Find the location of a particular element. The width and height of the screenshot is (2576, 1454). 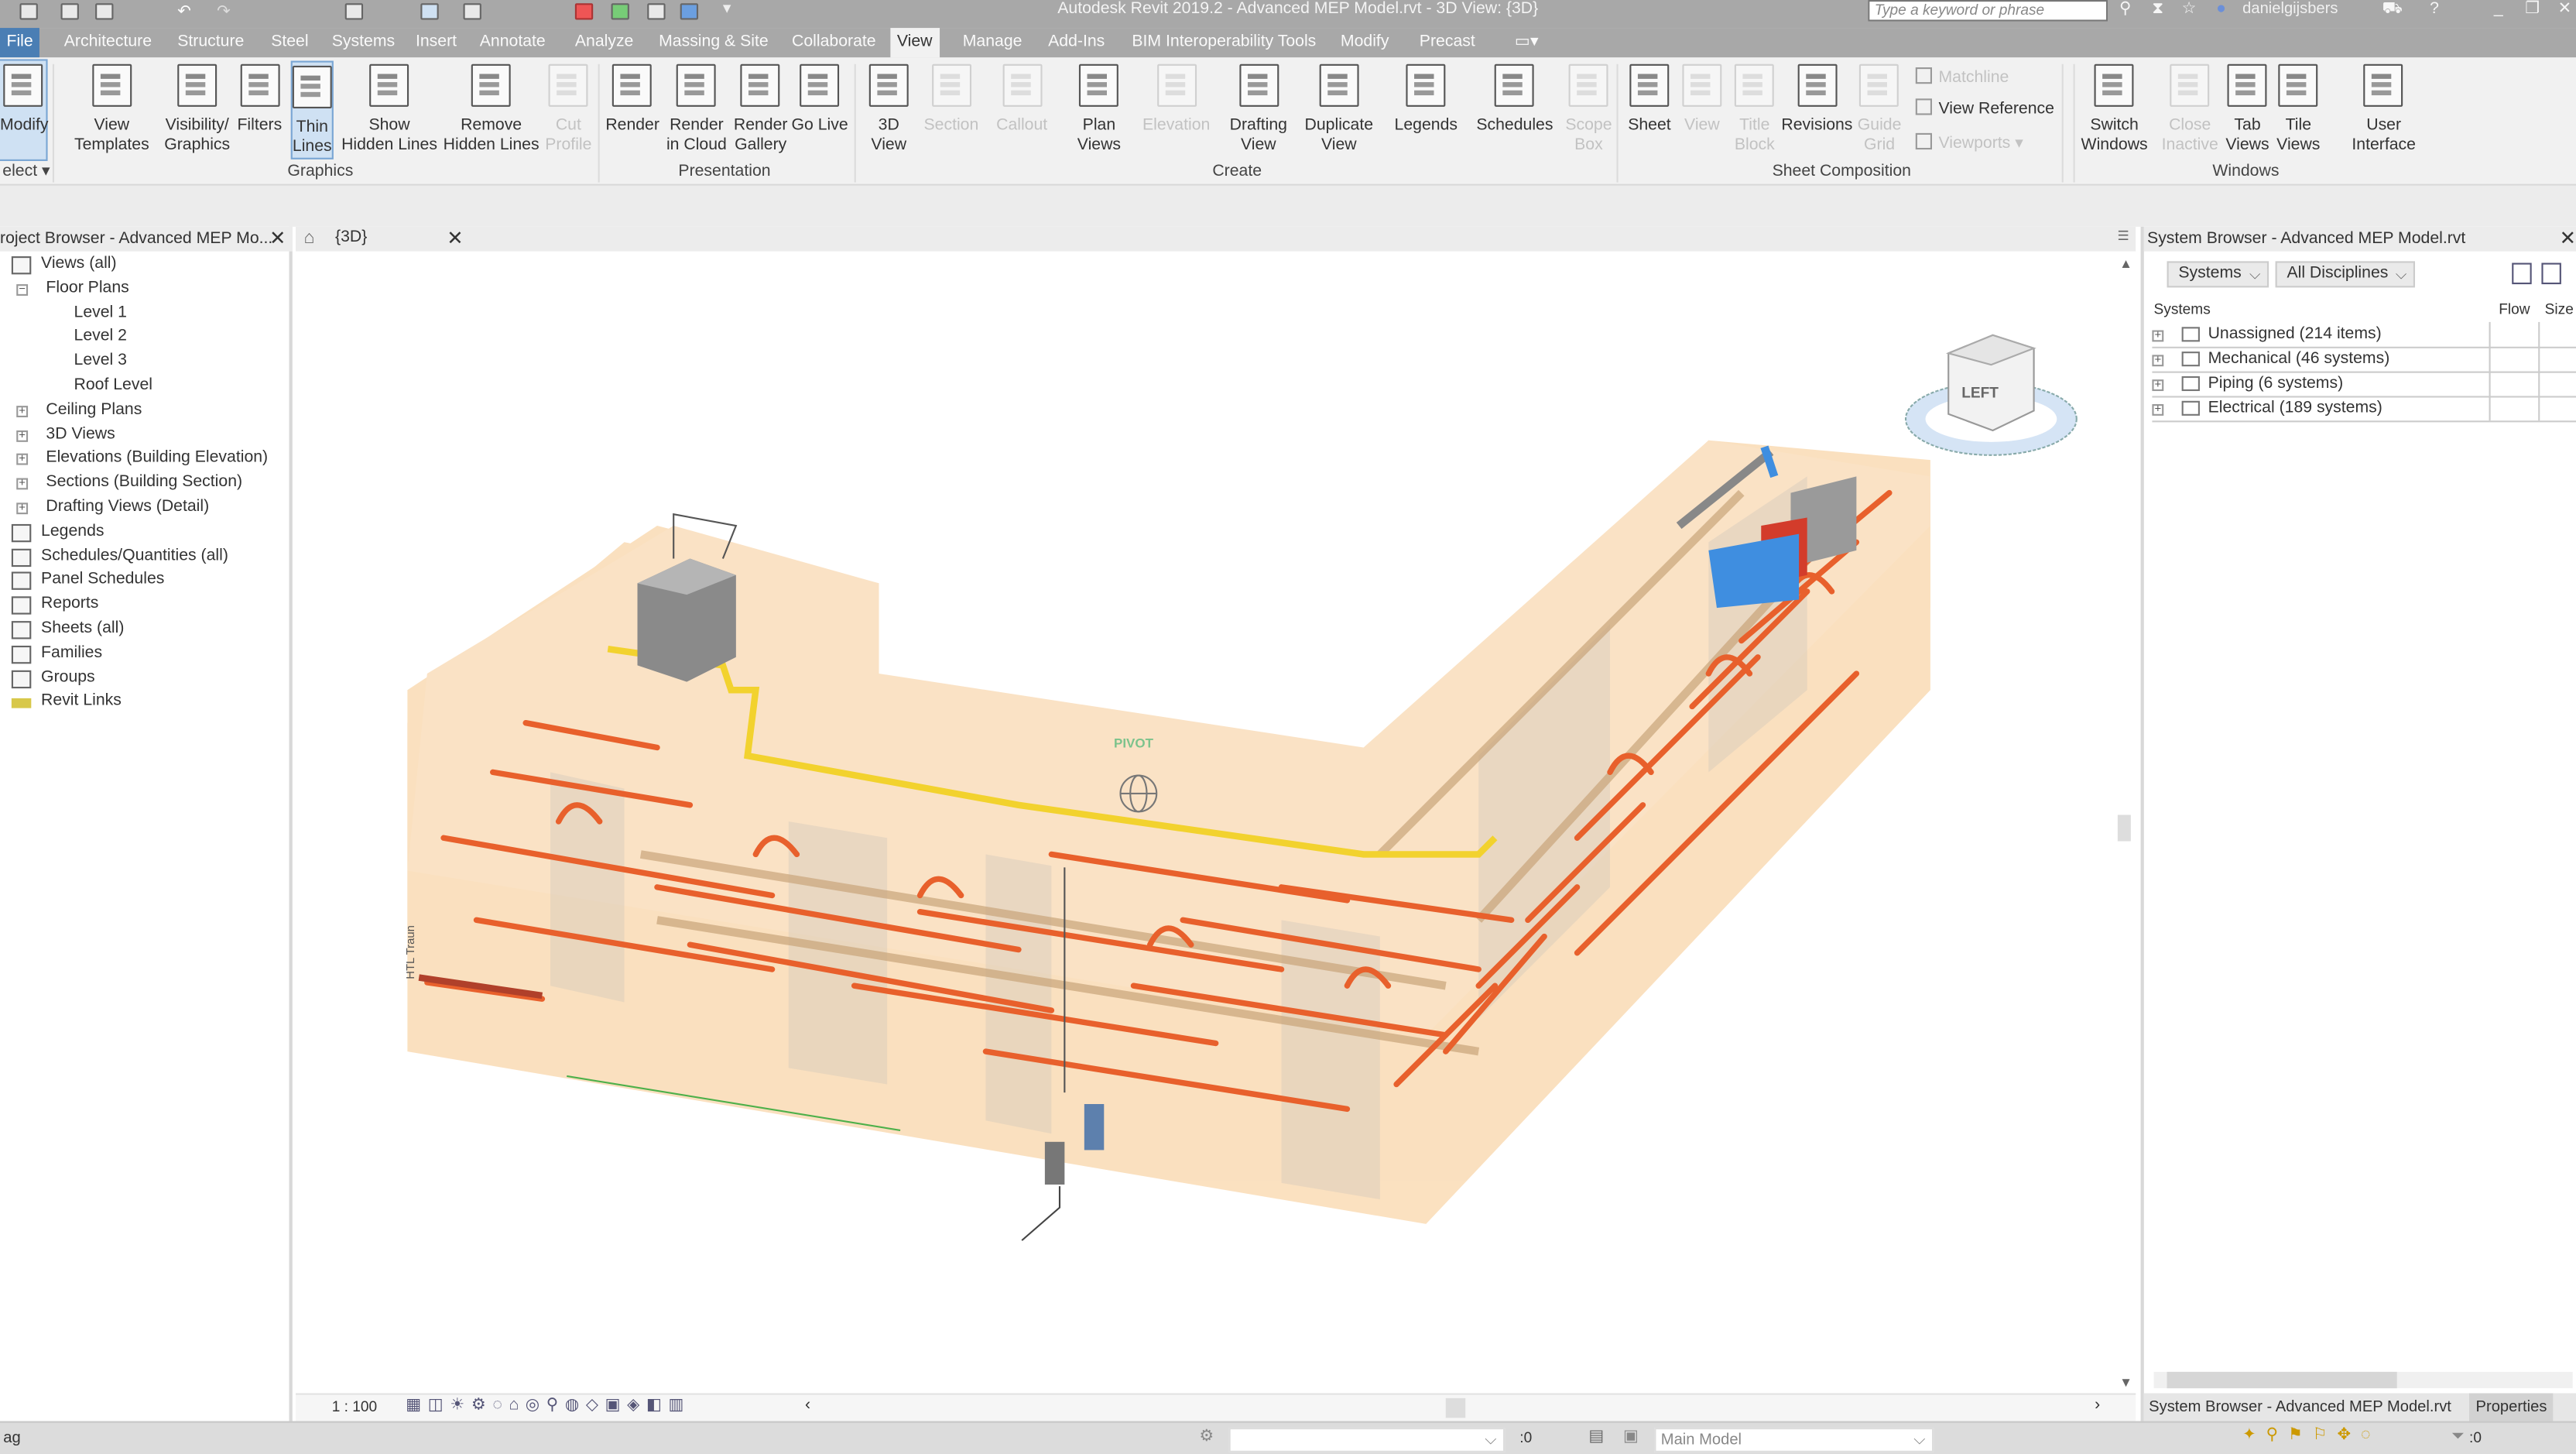

tab-add-ins: Add-Ins is located at coordinates (1077, 42).